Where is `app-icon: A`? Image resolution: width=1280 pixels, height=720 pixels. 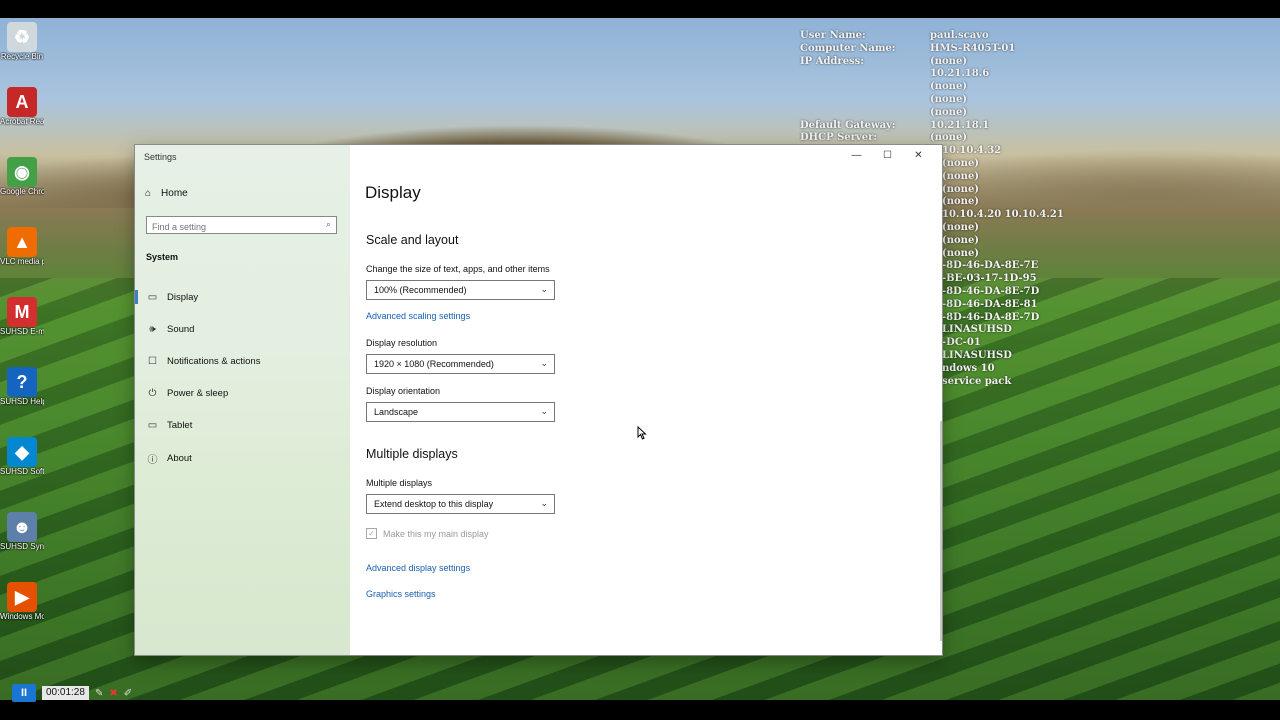 app-icon: A is located at coordinates (22, 102).